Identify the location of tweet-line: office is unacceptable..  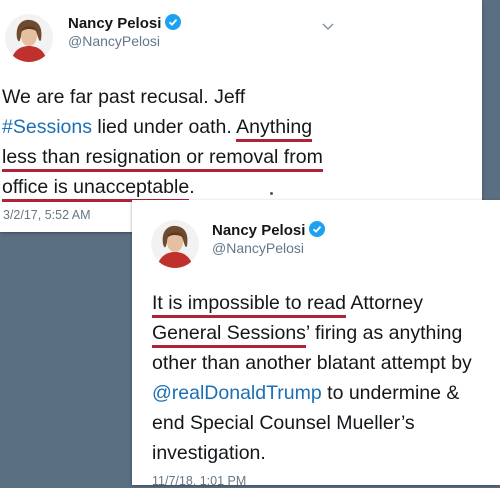
(162, 187).